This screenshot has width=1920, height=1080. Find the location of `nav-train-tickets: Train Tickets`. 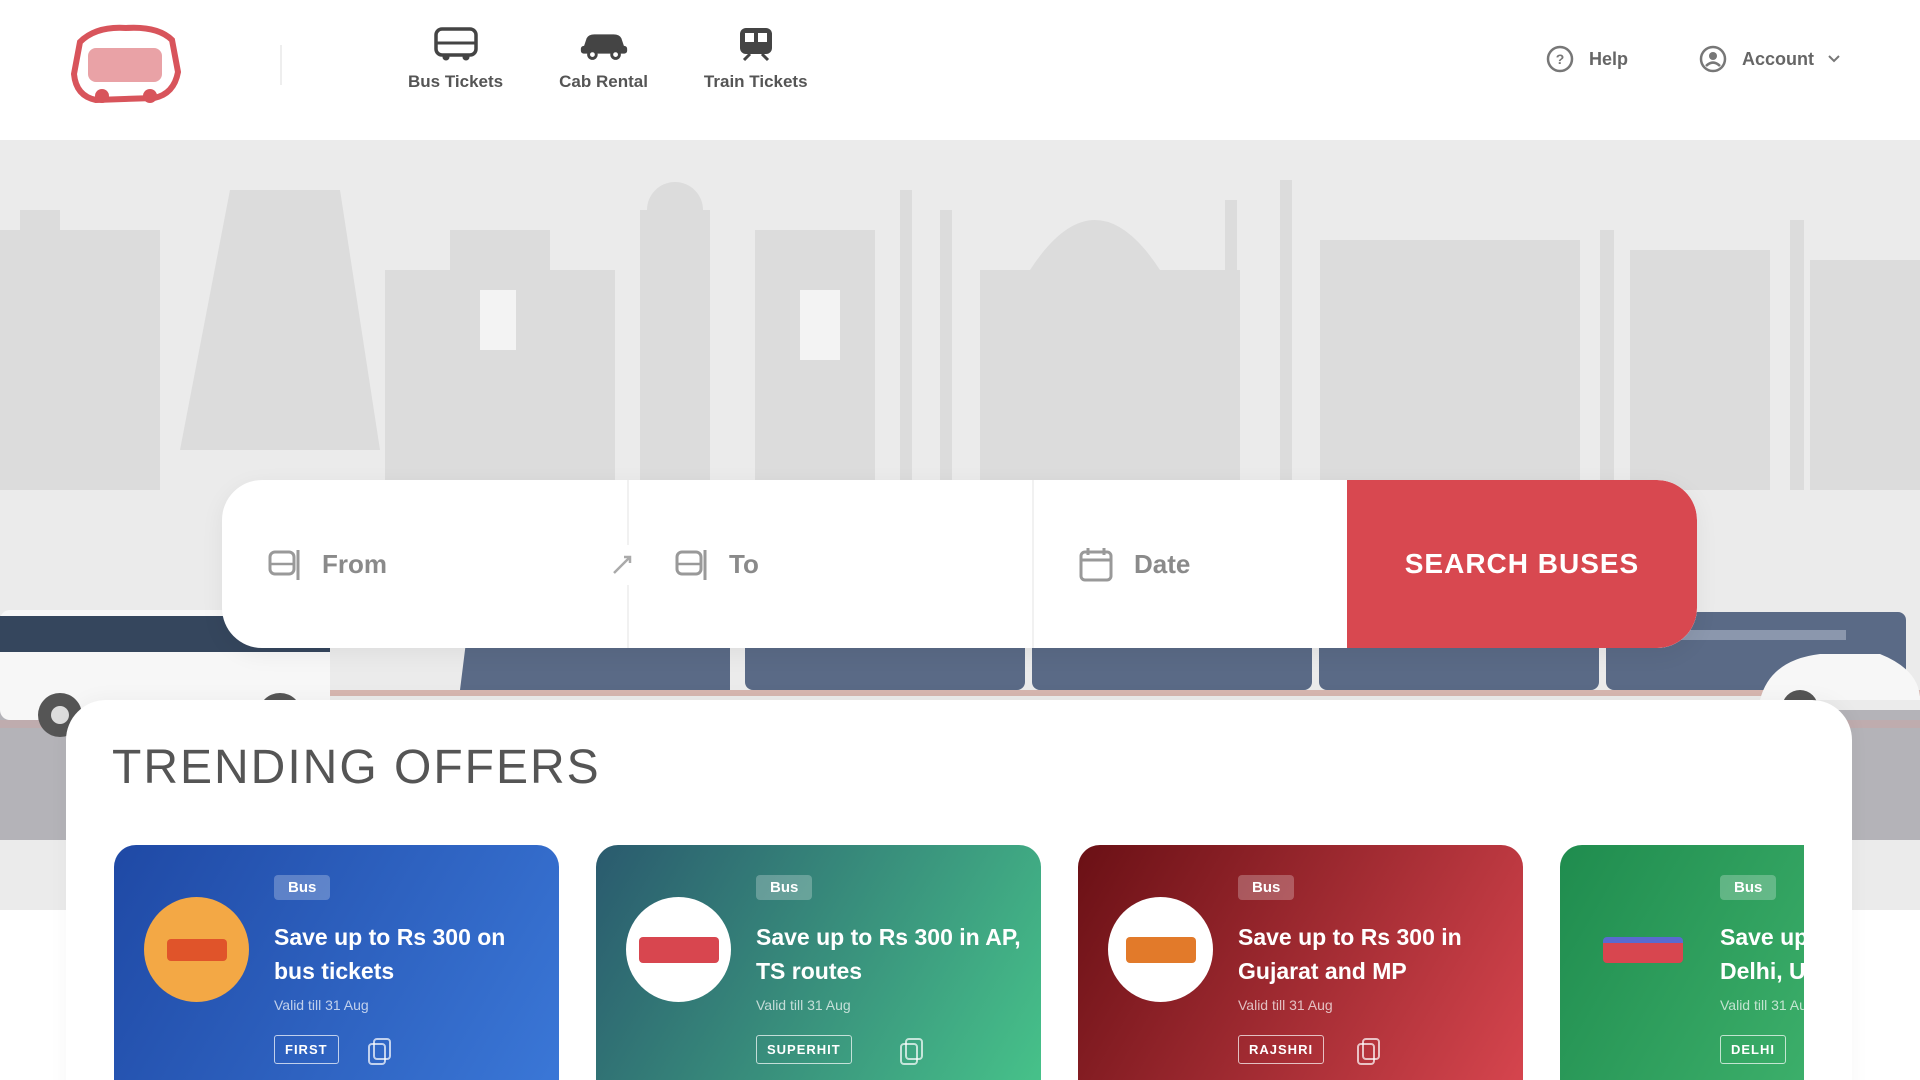

nav-train-tickets: Train Tickets is located at coordinates (756, 69).